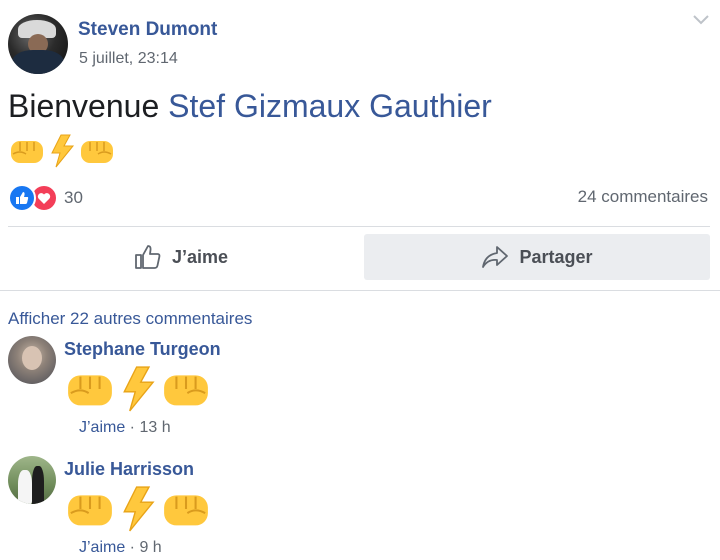 This screenshot has width=720, height=560. Describe the element at coordinates (556, 256) in the screenshot. I see `share-button-label: Partager` at that location.